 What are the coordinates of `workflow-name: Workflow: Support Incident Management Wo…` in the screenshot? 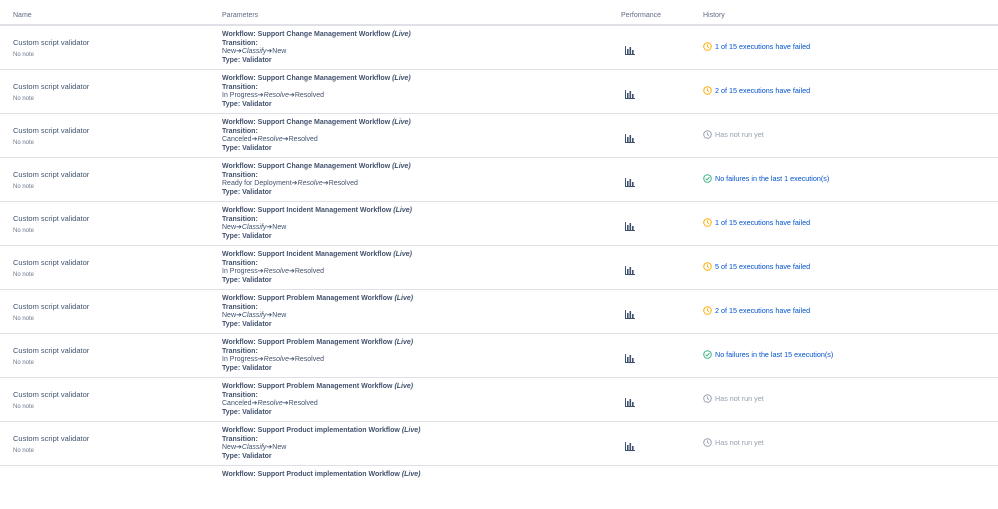 It's located at (317, 254).